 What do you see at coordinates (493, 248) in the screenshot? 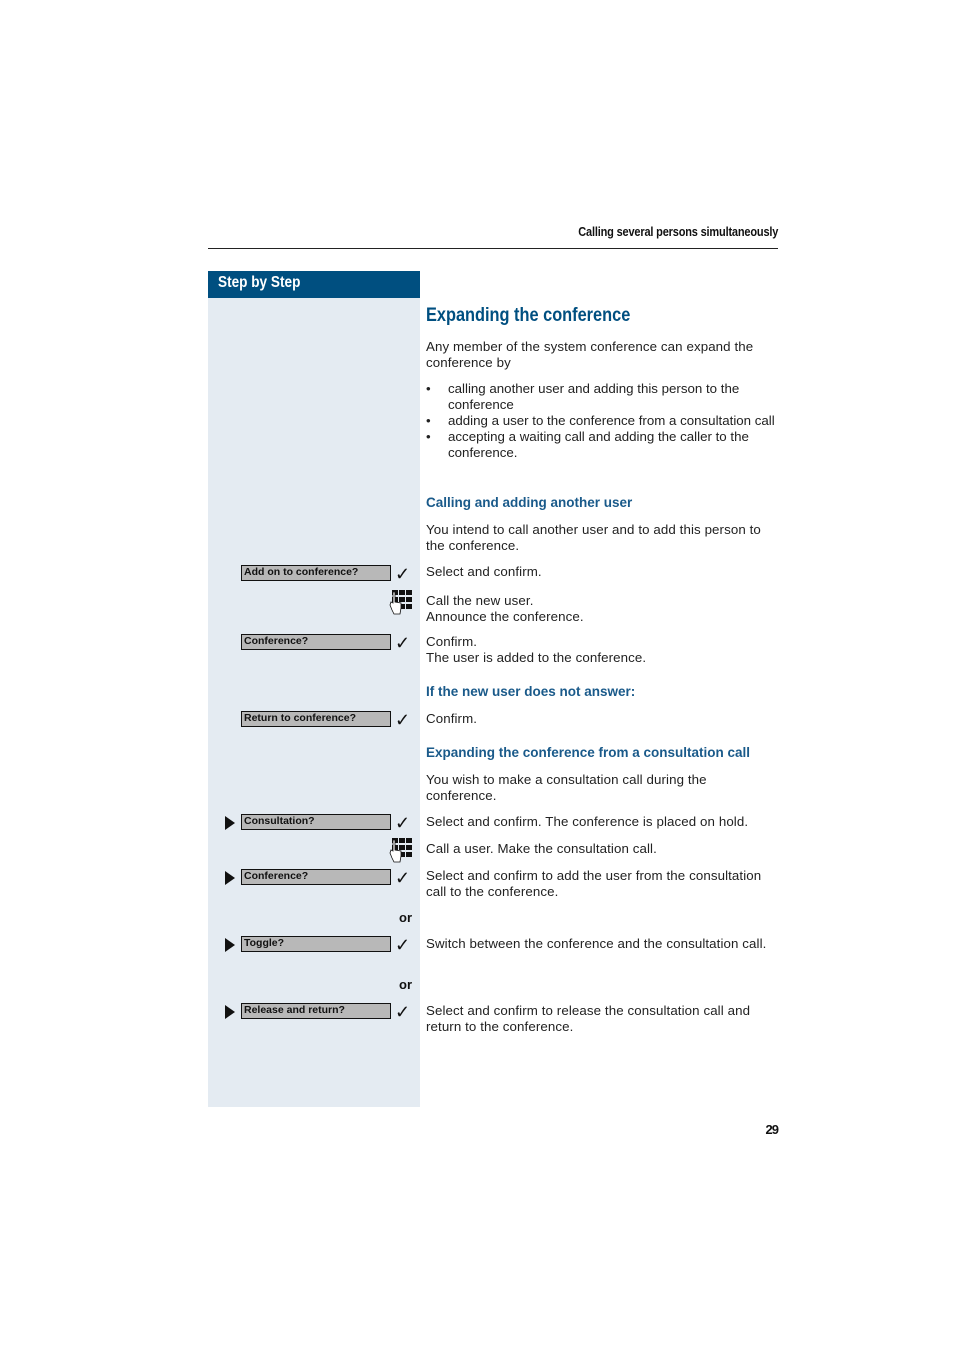
I see `header-divider` at bounding box center [493, 248].